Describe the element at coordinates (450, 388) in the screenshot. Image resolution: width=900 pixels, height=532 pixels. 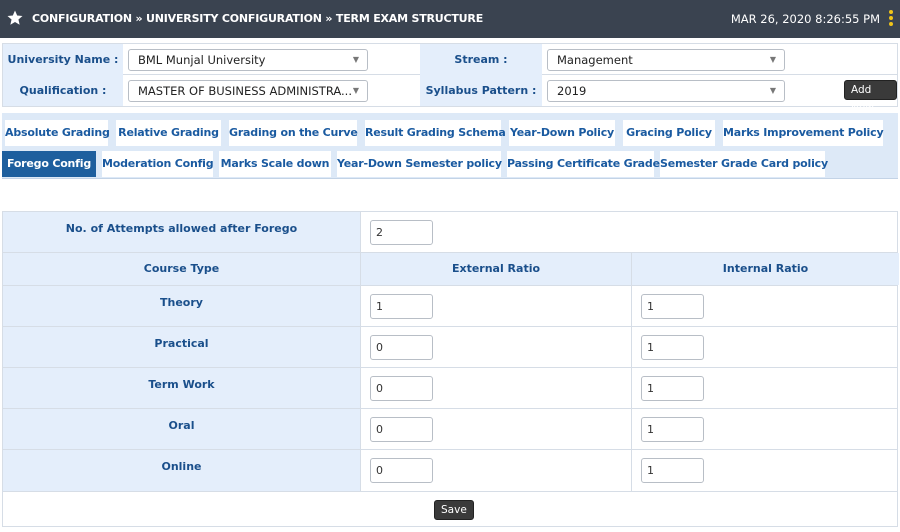
I see `table-row: Term Work` at that location.